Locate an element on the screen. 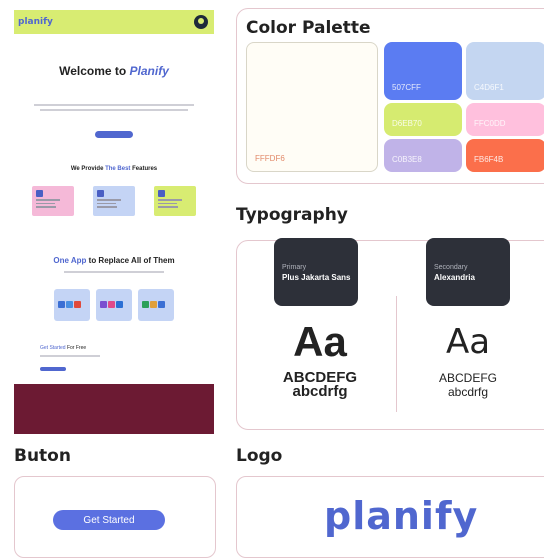 The height and width of the screenshot is (558, 544). secondary-font-chip: Secondary Alexandria is located at coordinates (468, 272).